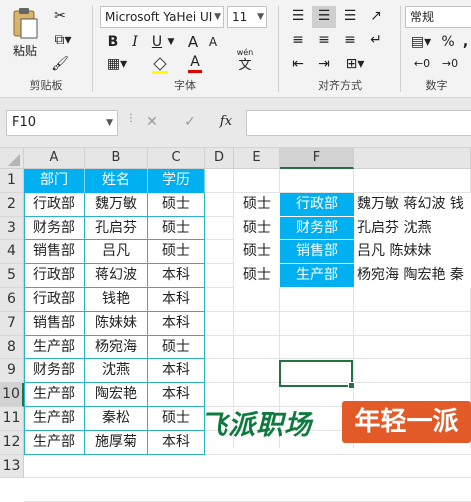  What do you see at coordinates (113, 42) in the screenshot?
I see `bold-button: B` at bounding box center [113, 42].